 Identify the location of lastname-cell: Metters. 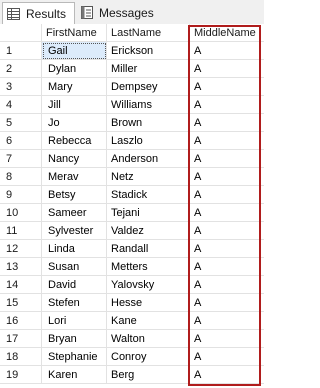
(148, 267).